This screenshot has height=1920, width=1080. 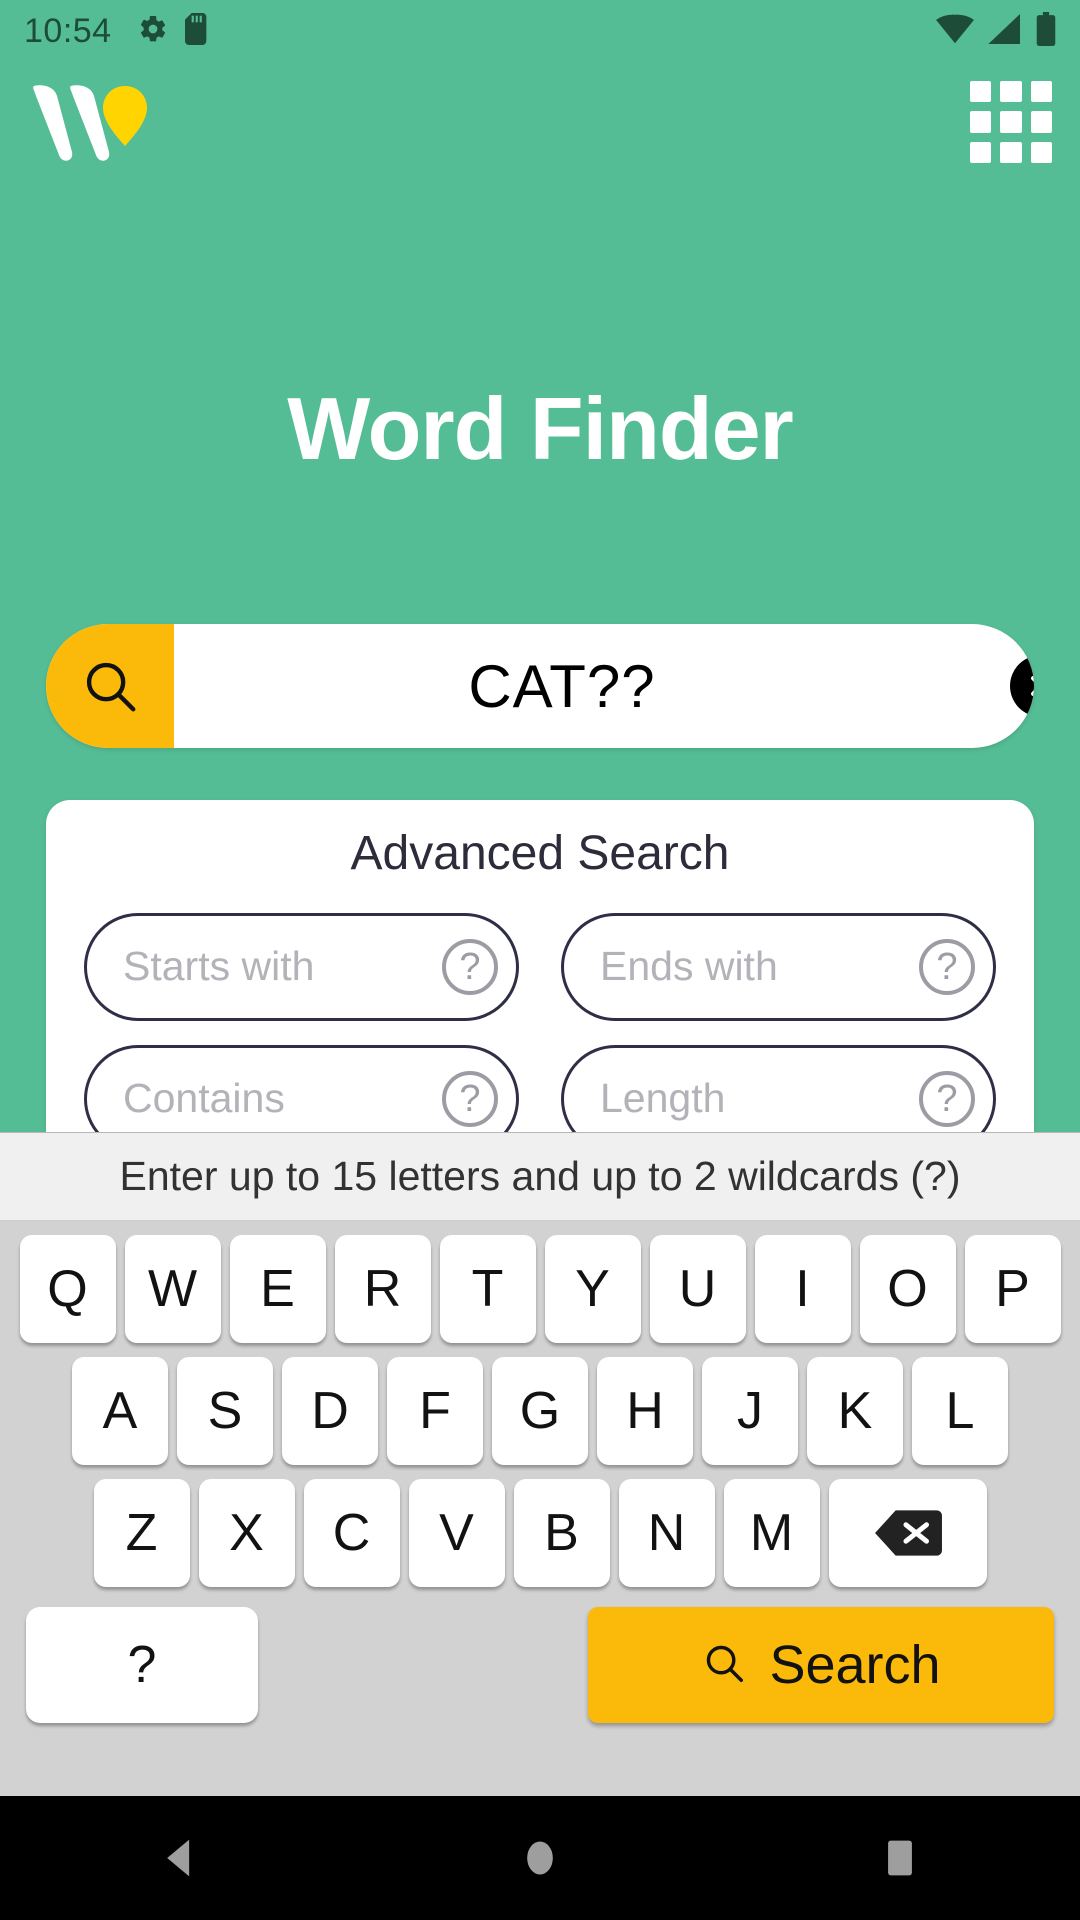 I want to click on starts-with-field: Starts with ?, so click(x=301, y=966).